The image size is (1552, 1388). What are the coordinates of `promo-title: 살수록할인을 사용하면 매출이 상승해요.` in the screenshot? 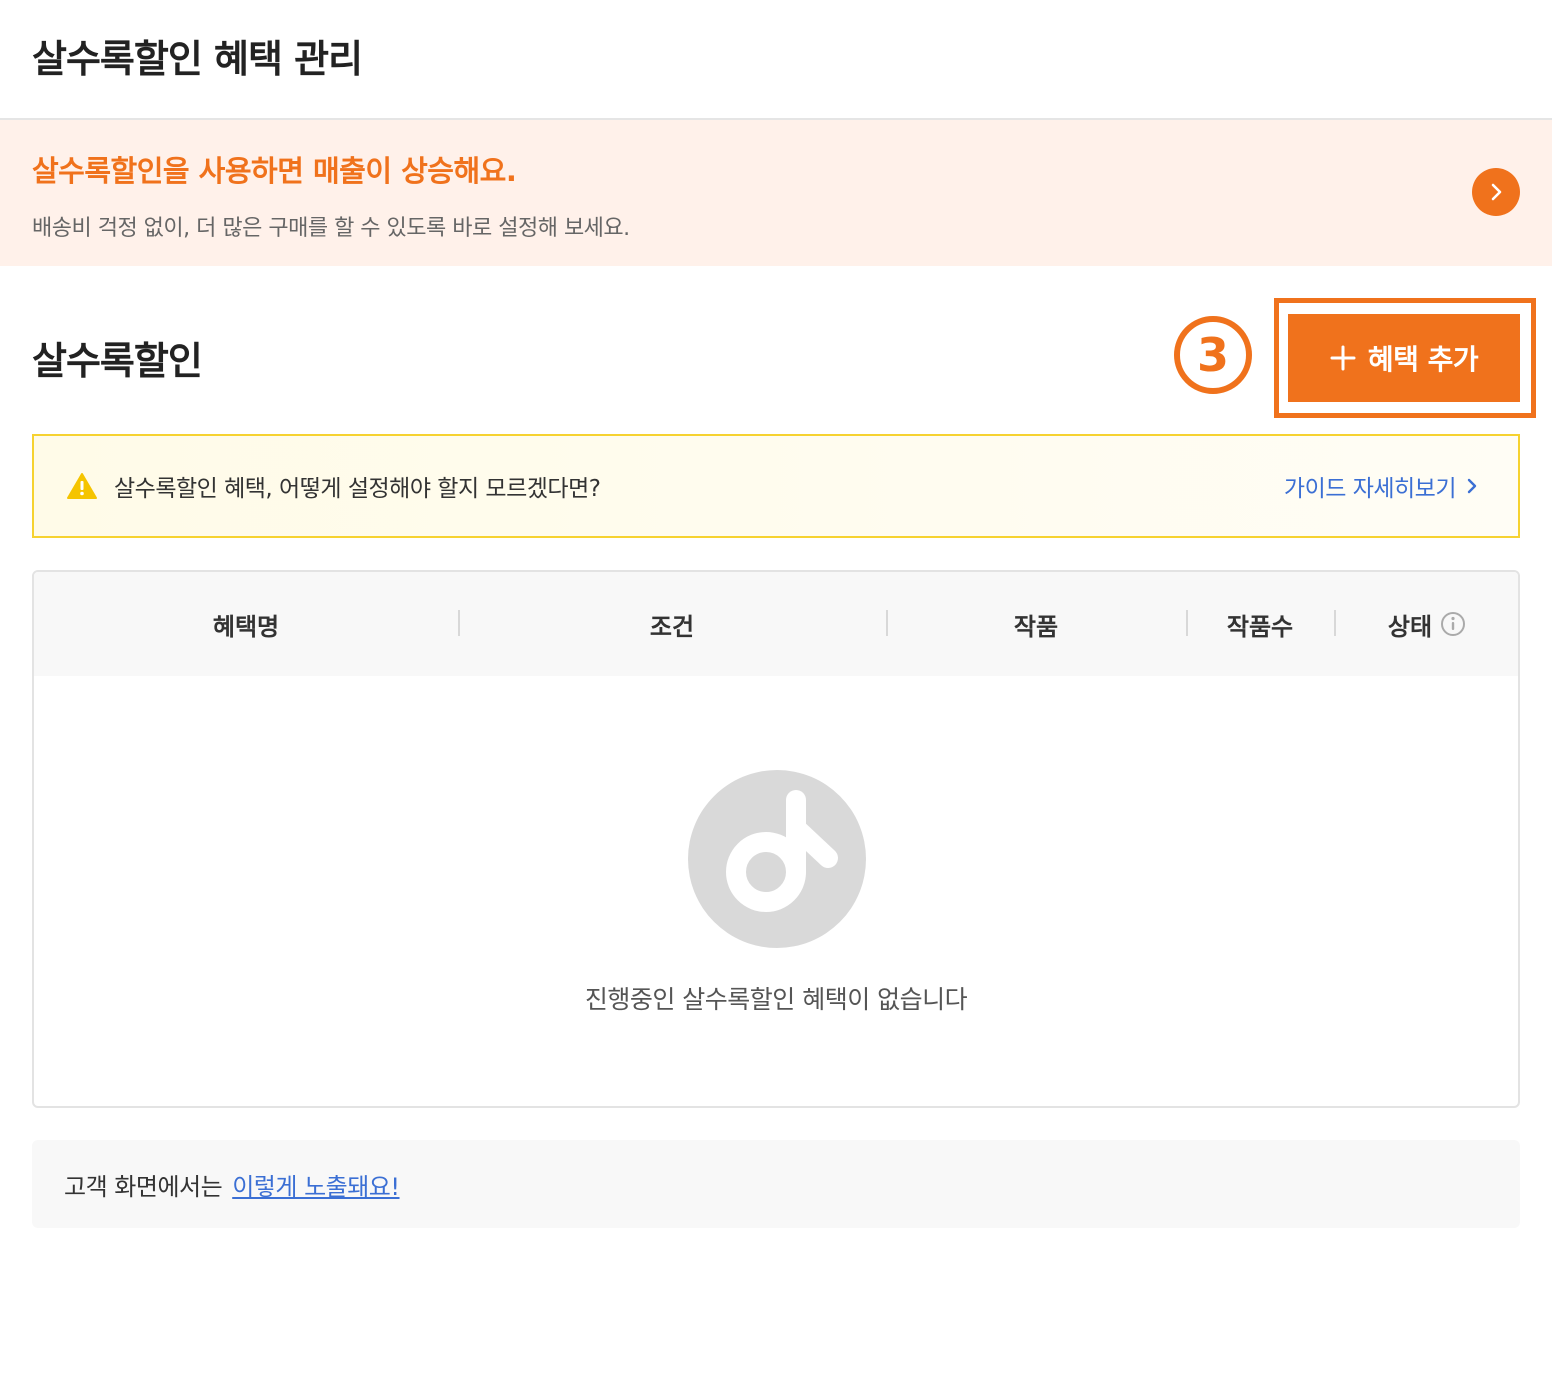 It's located at (274, 171).